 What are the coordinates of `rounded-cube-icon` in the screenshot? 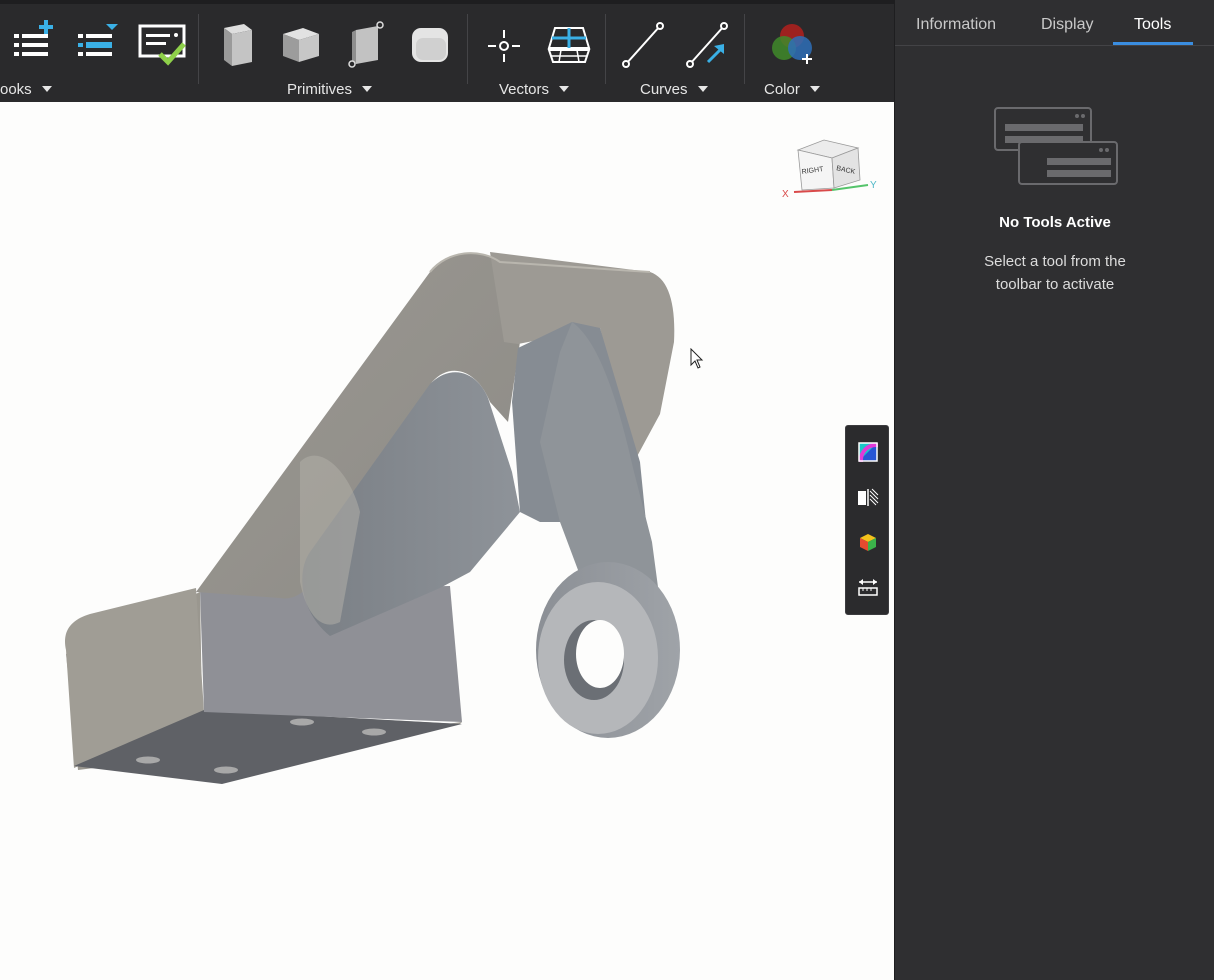 It's located at (430, 45).